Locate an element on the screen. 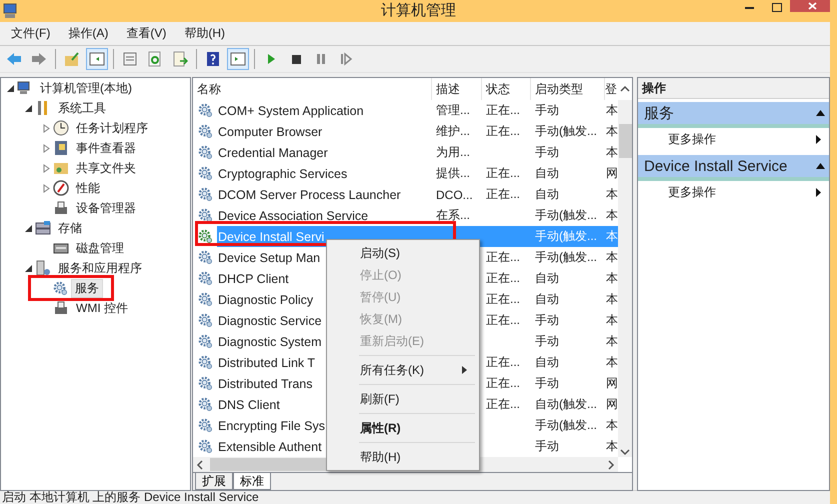  scroll-down-icon is located at coordinates (625, 452).